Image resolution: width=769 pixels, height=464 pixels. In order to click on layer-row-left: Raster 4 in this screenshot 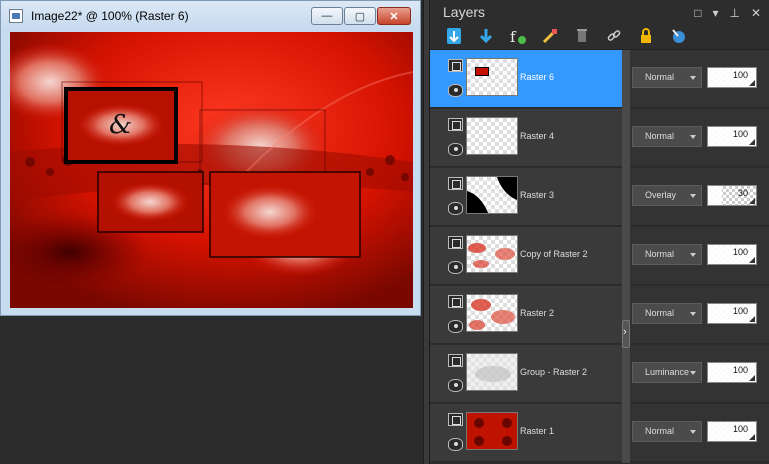, I will do `click(526, 138)`.